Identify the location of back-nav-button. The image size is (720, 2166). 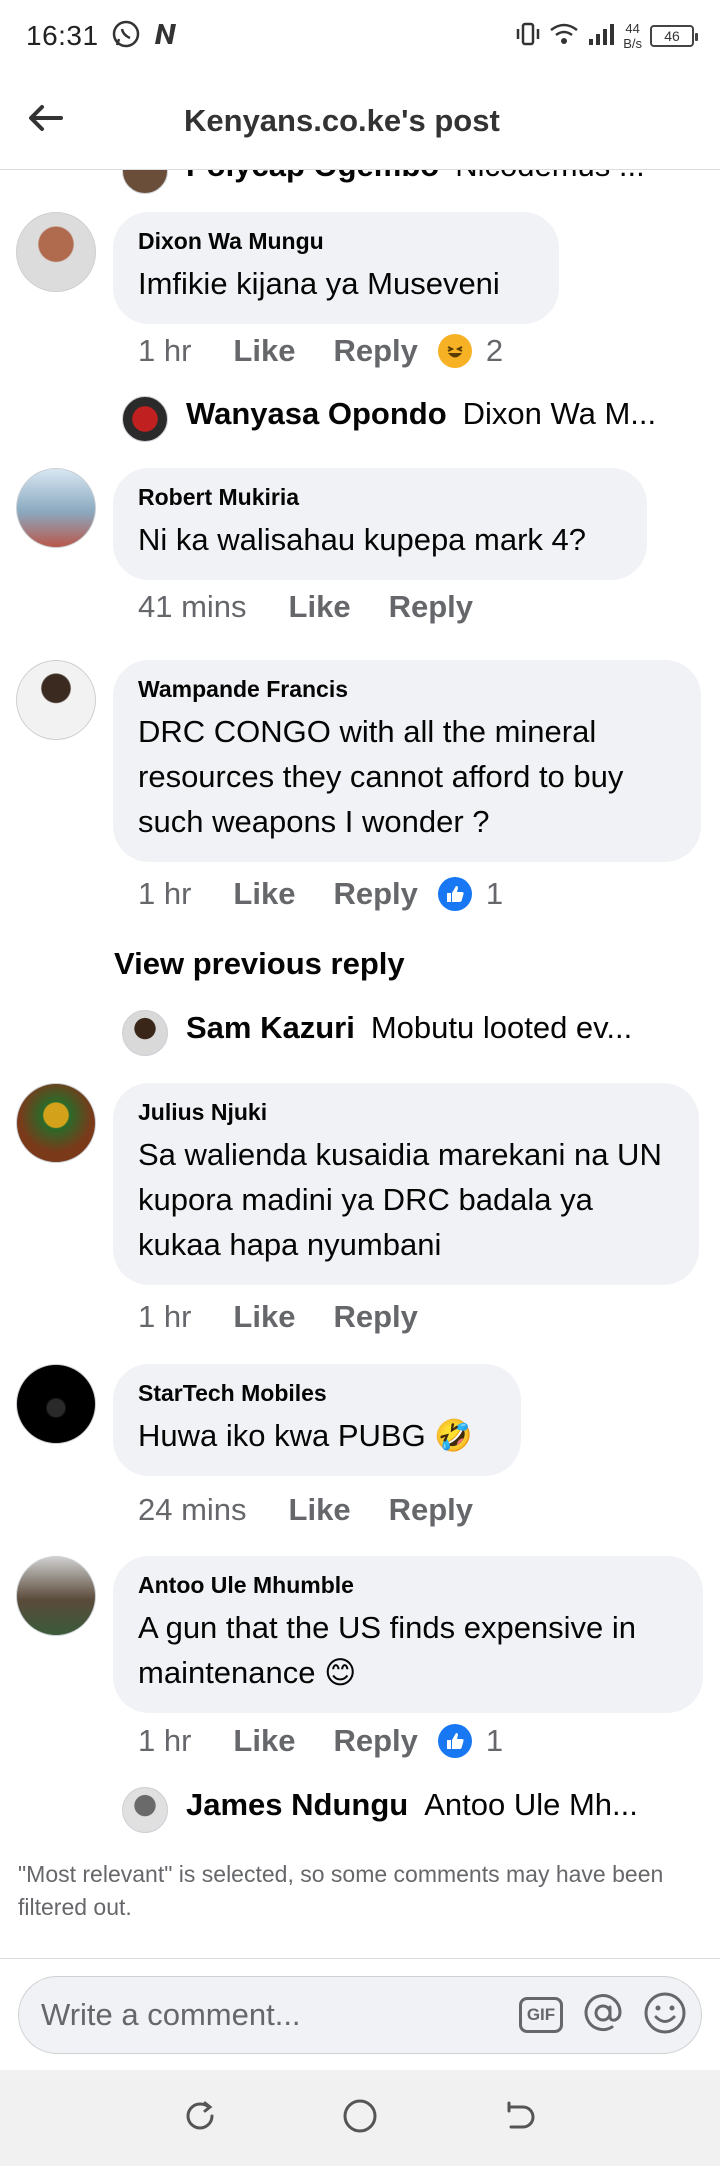
(520, 2118).